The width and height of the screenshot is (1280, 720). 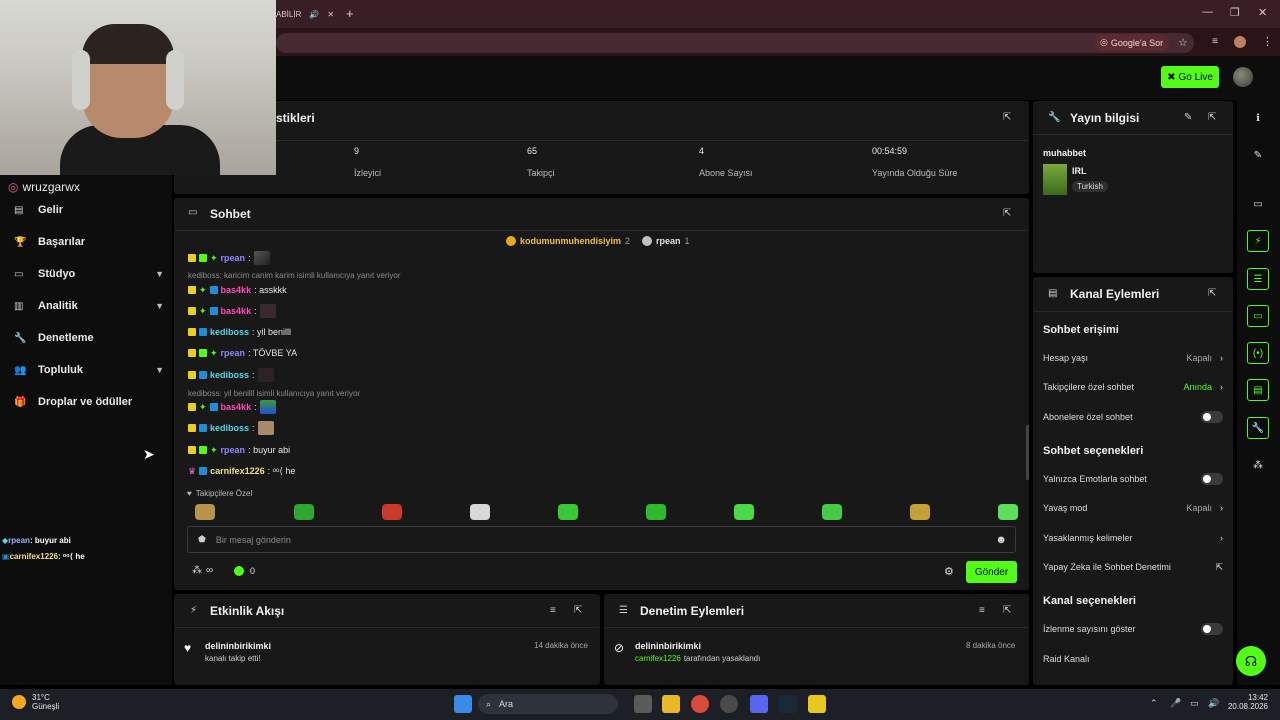 What do you see at coordinates (1258, 390) in the screenshot?
I see `channel-icon: ▤` at bounding box center [1258, 390].